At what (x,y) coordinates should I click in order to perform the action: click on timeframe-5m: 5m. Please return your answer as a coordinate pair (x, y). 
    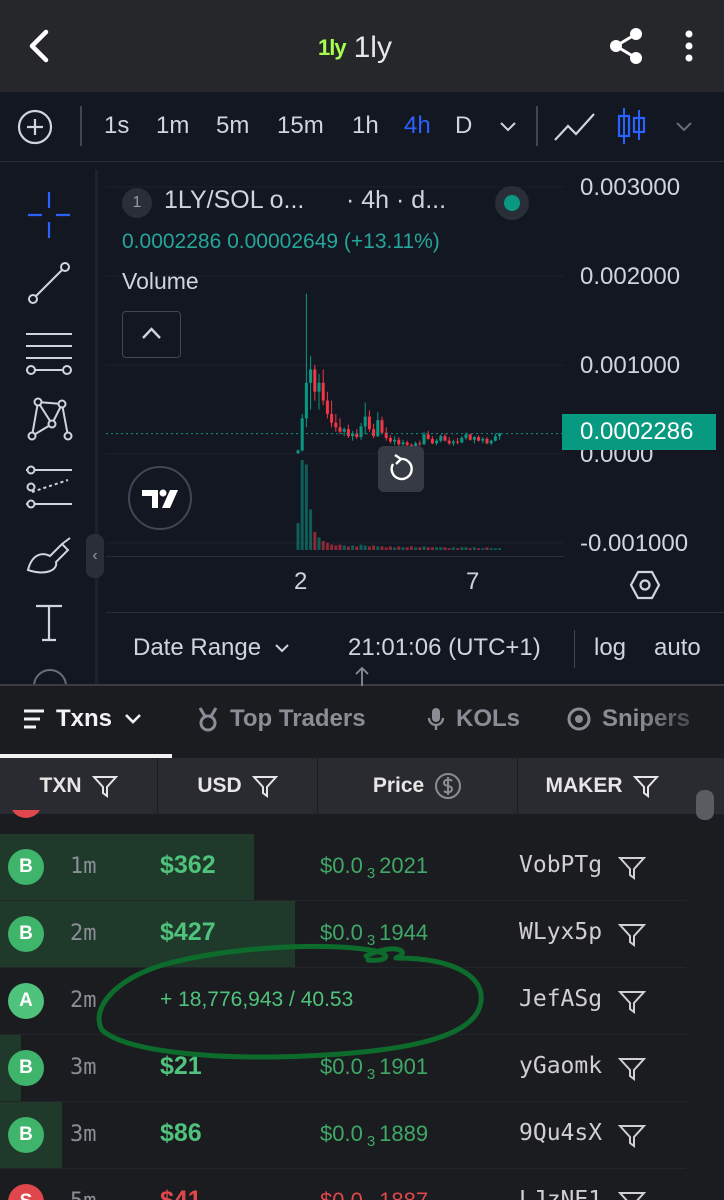
    Looking at the image, I should click on (232, 126).